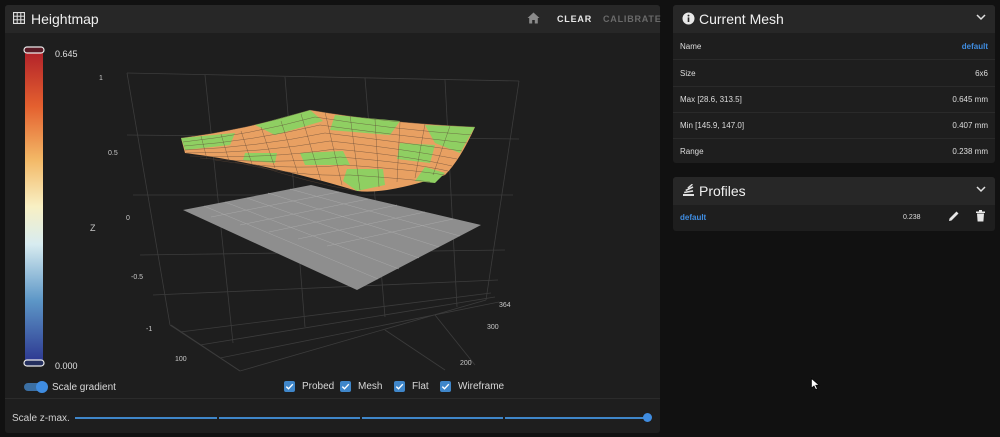 The height and width of the screenshot is (437, 1000). I want to click on profile-range-value: 0.238, so click(912, 217).